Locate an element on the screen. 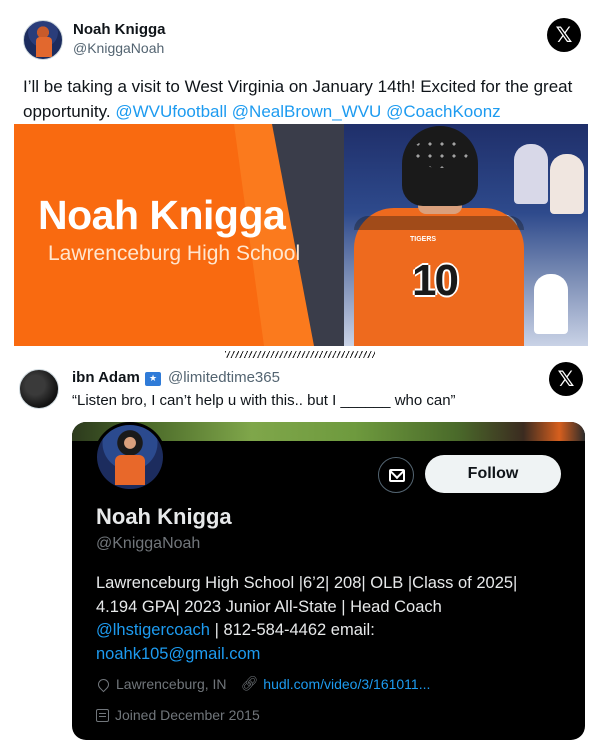  flag-badge-icon: ★ is located at coordinates (153, 379).